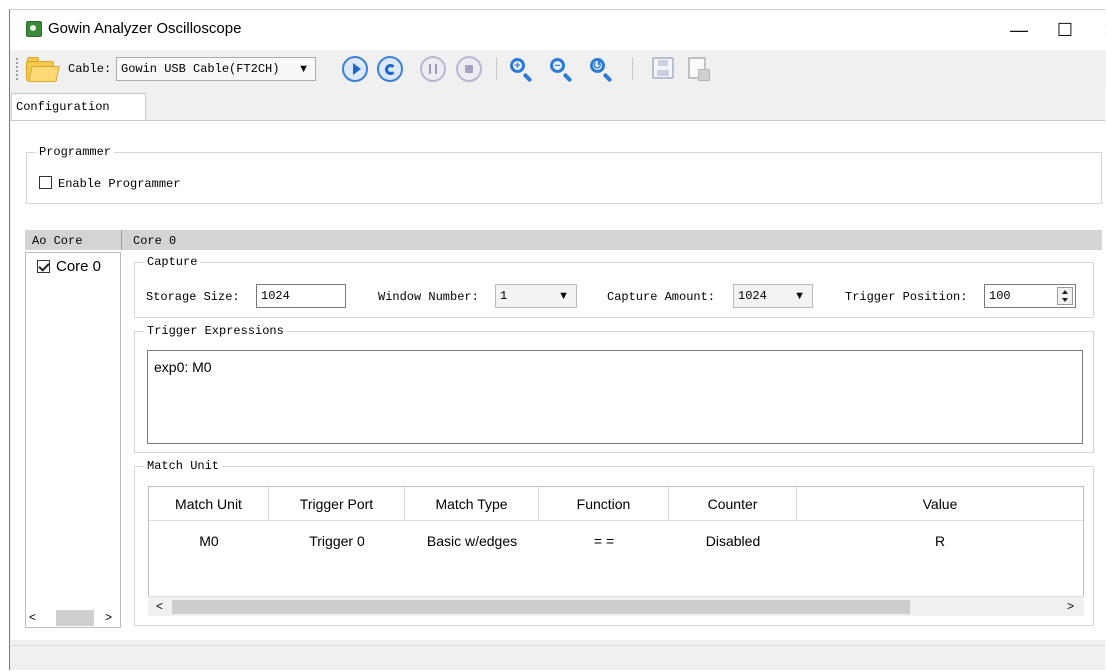  What do you see at coordinates (145, 28) in the screenshot?
I see `window-title: Gowin Analyzer Oscilloscope` at bounding box center [145, 28].